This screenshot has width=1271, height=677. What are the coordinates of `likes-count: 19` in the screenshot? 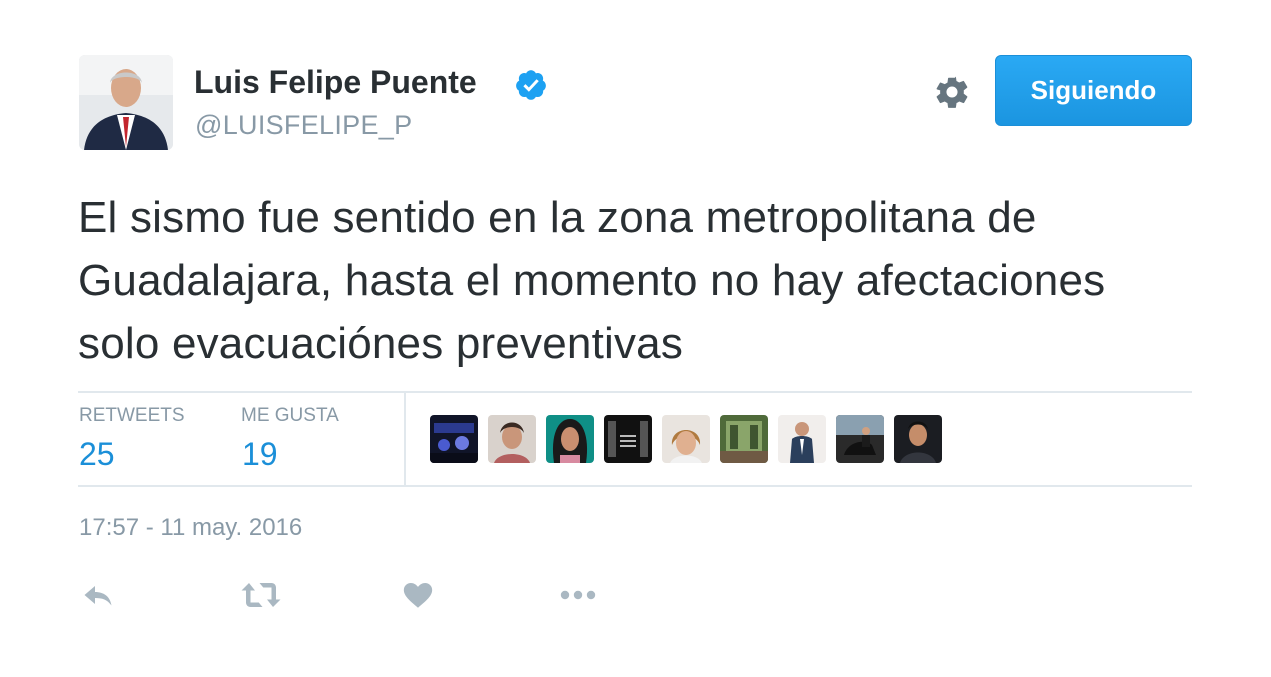 It's located at (260, 454).